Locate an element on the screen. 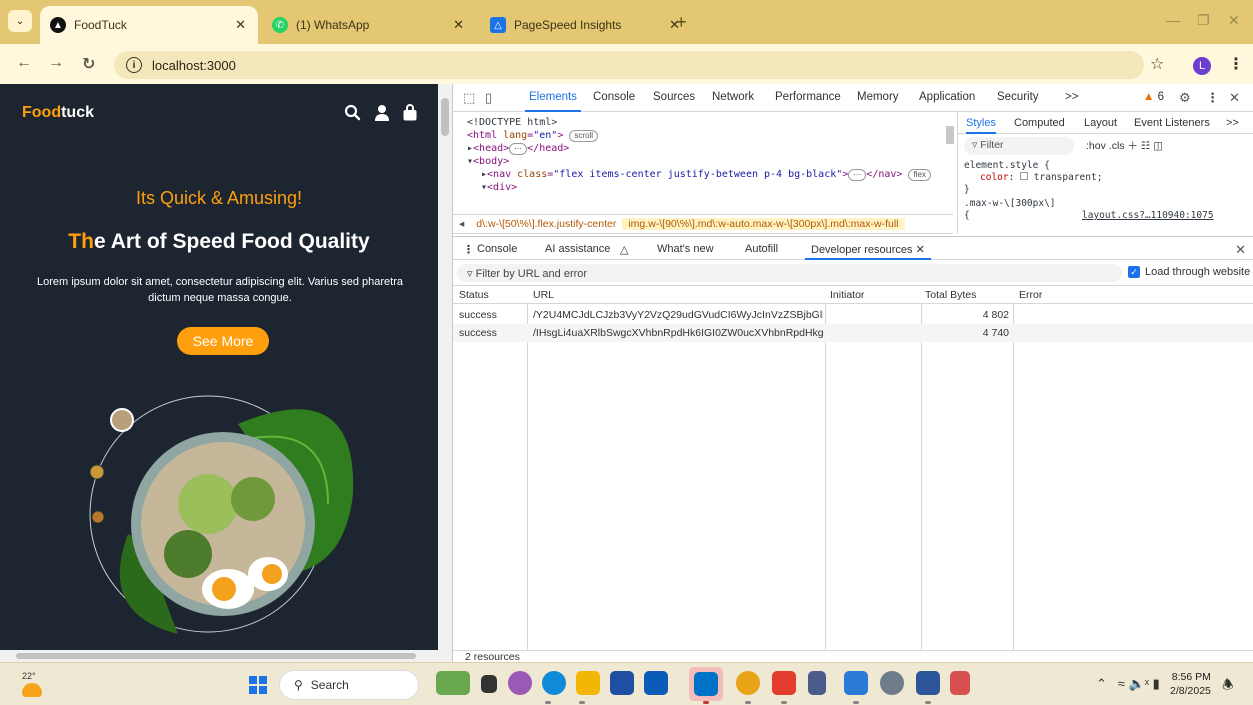  tab-performance: Performance is located at coordinates (808, 97).